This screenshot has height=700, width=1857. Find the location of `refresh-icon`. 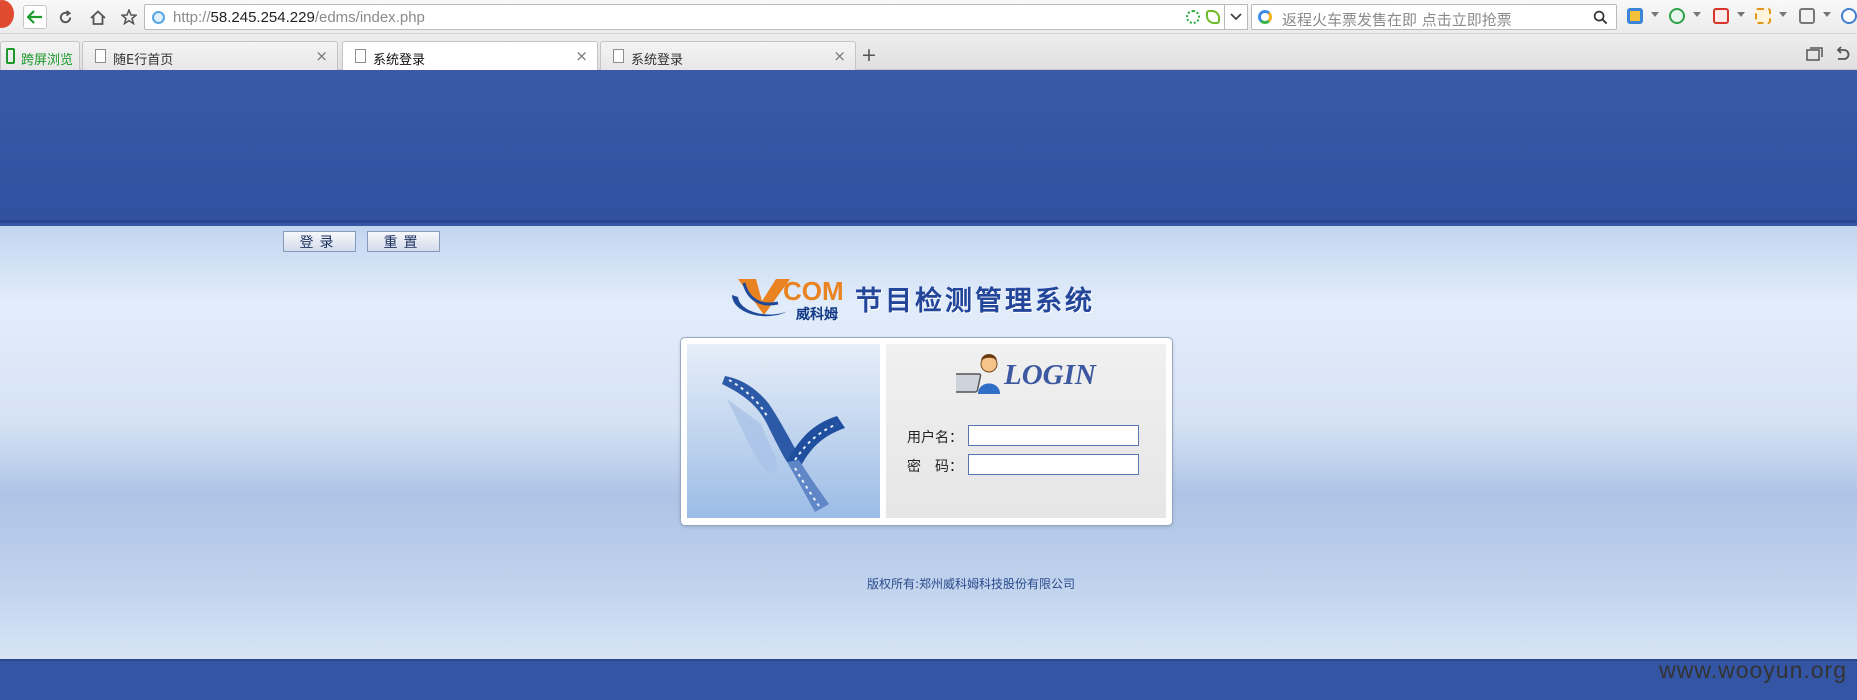

refresh-icon is located at coordinates (65, 16).